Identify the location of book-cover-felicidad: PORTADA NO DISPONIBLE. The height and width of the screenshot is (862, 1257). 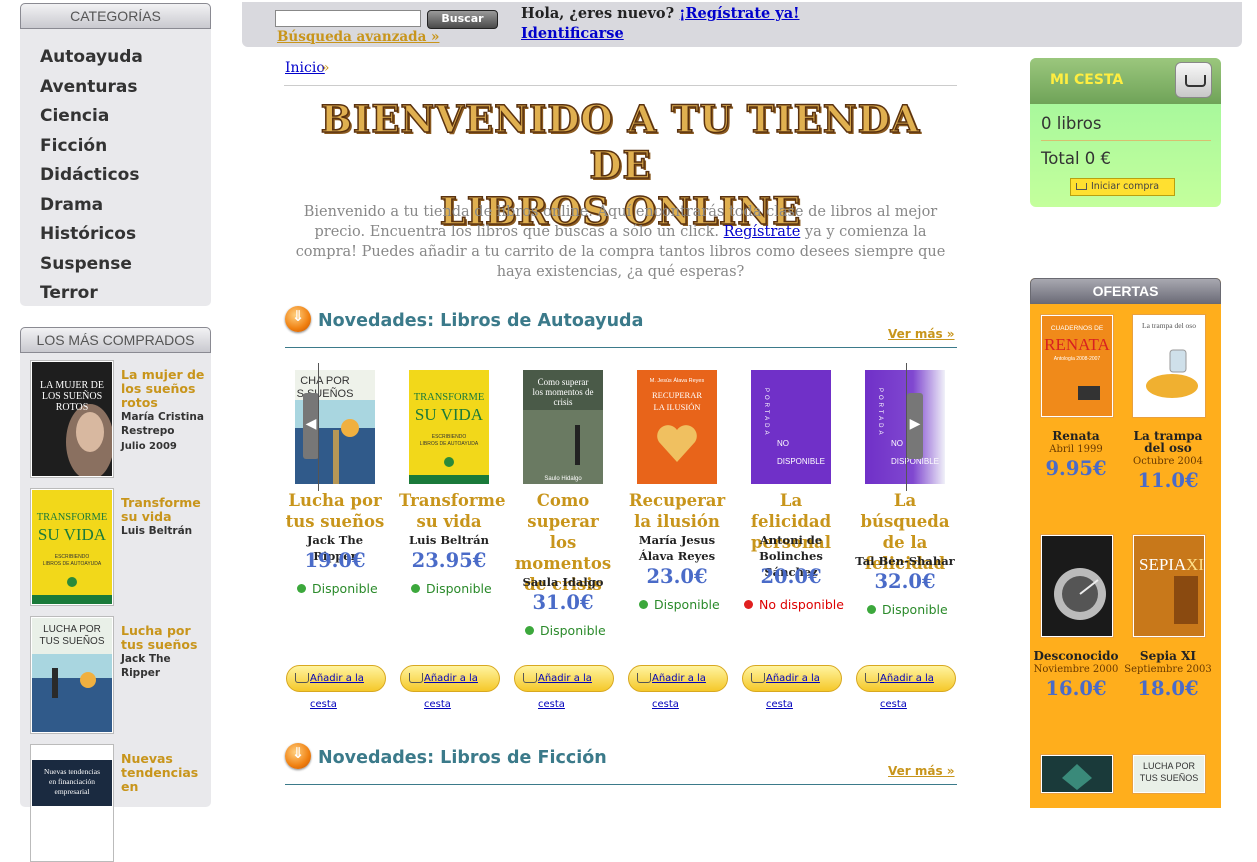
(791, 427).